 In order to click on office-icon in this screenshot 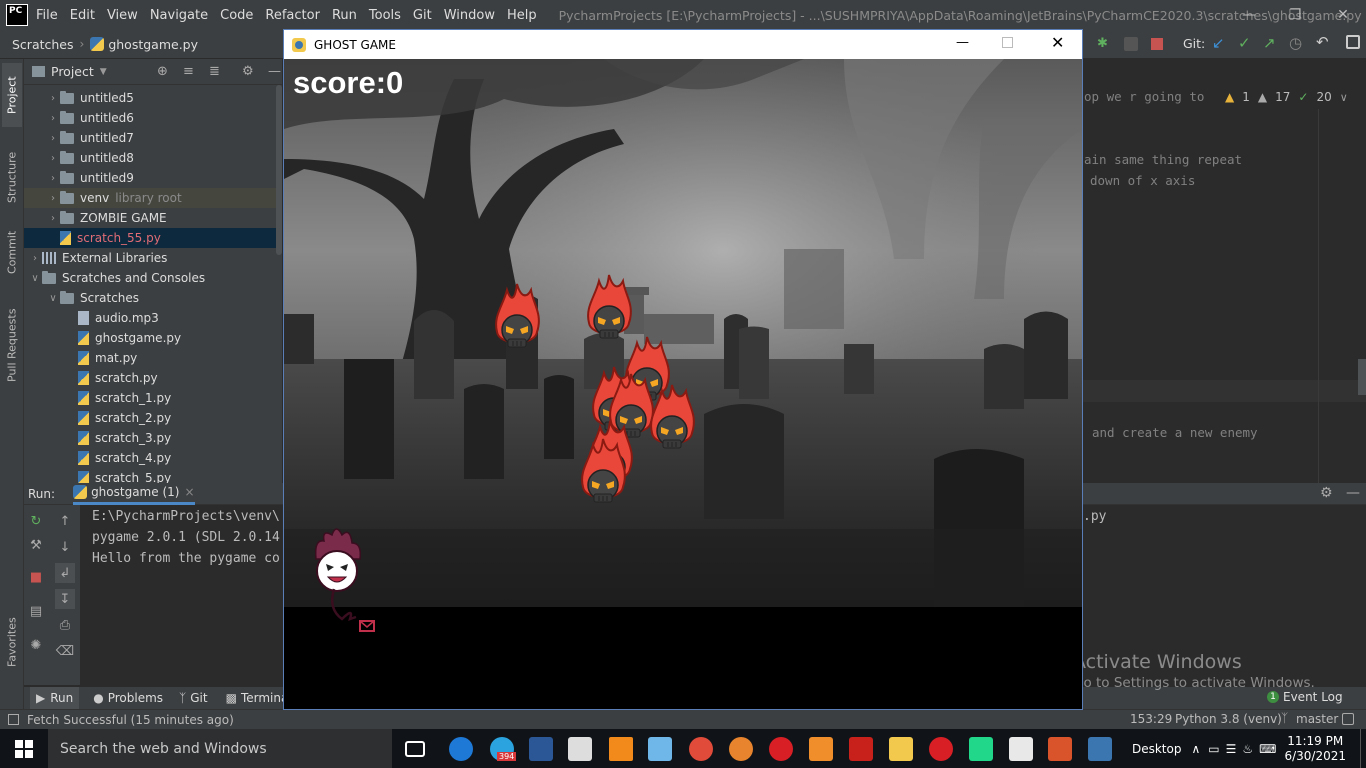, I will do `click(1060, 749)`.